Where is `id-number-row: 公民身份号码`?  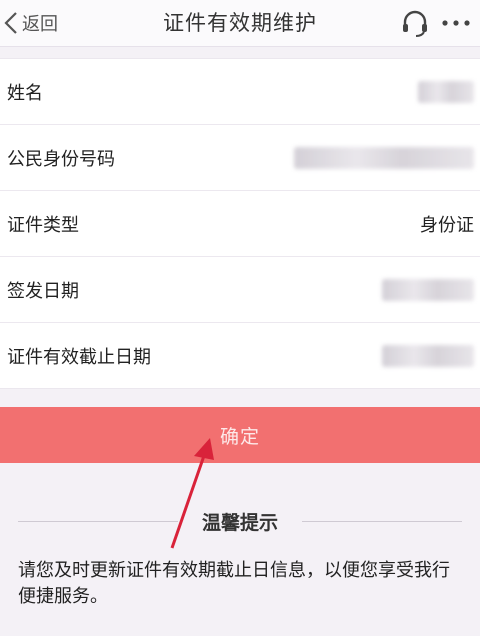 id-number-row: 公民身份号码 is located at coordinates (240, 158).